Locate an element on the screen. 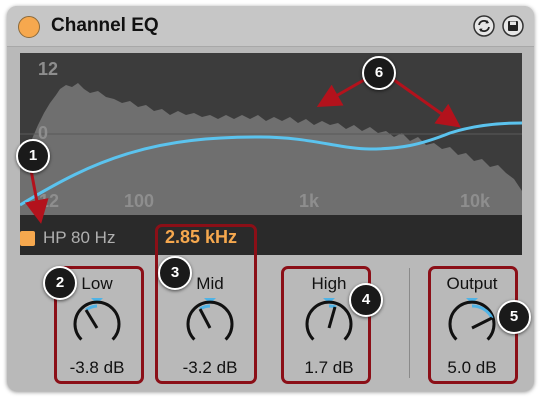  callout-badge-4: 4 is located at coordinates (366, 300).